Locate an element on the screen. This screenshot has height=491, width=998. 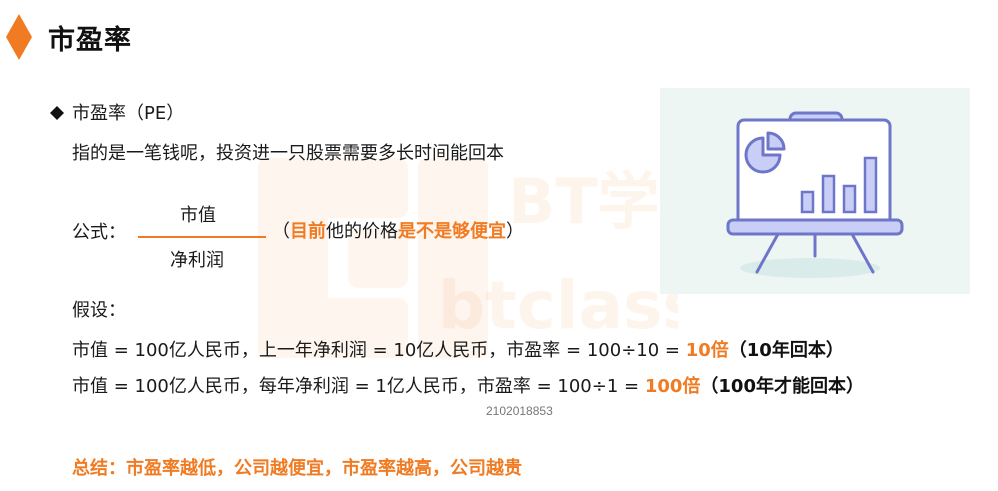
presentation-board-chart-icon is located at coordinates (815, 194).